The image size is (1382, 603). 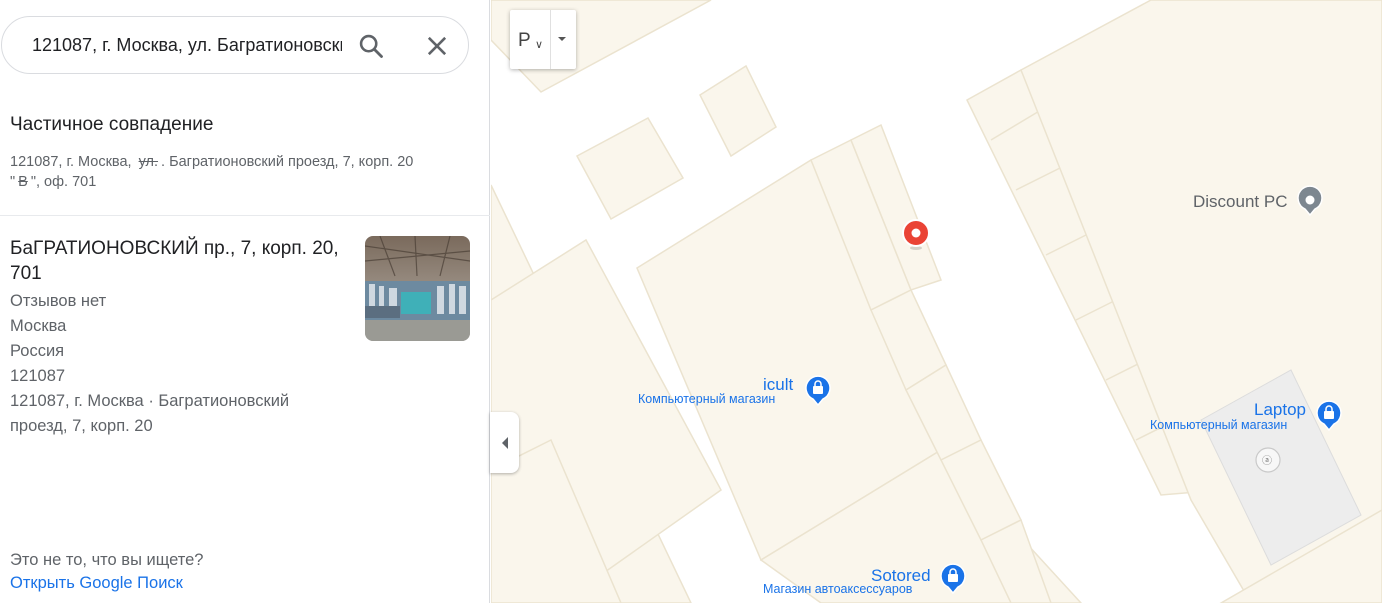 I want to click on partial-match-address-line2: " В ", оф. 701, so click(x=53, y=182).